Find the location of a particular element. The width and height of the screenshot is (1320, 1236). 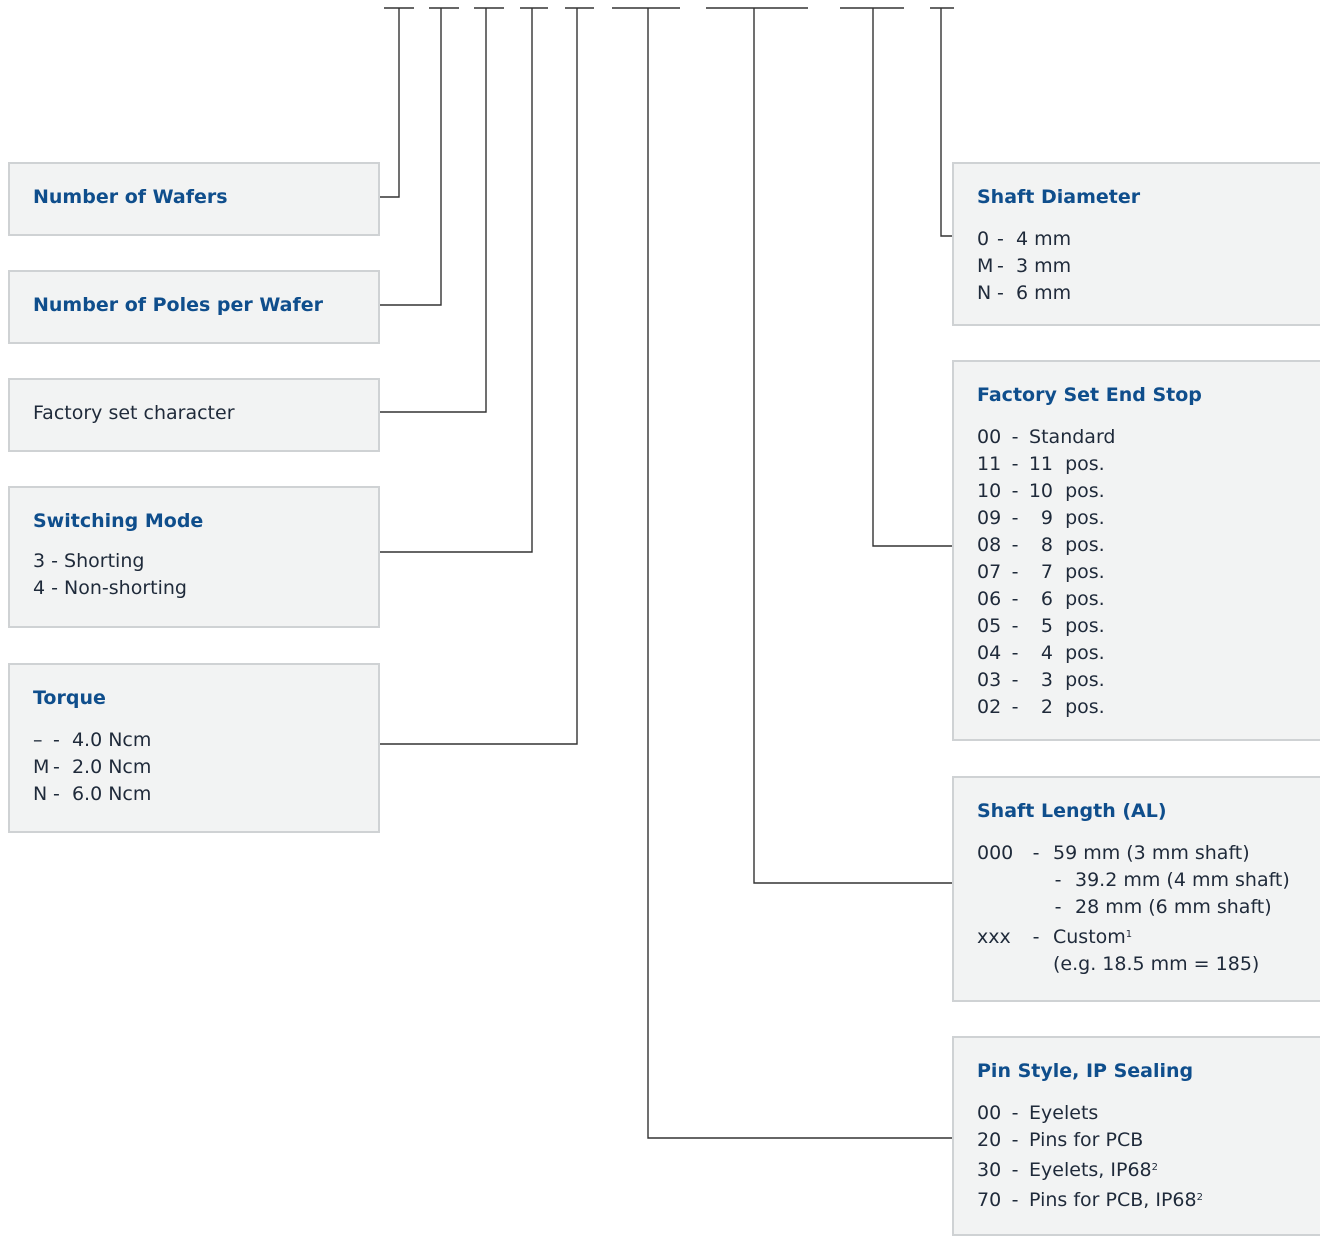

switching-option: 4 - Non-shorting is located at coordinates (110, 588).